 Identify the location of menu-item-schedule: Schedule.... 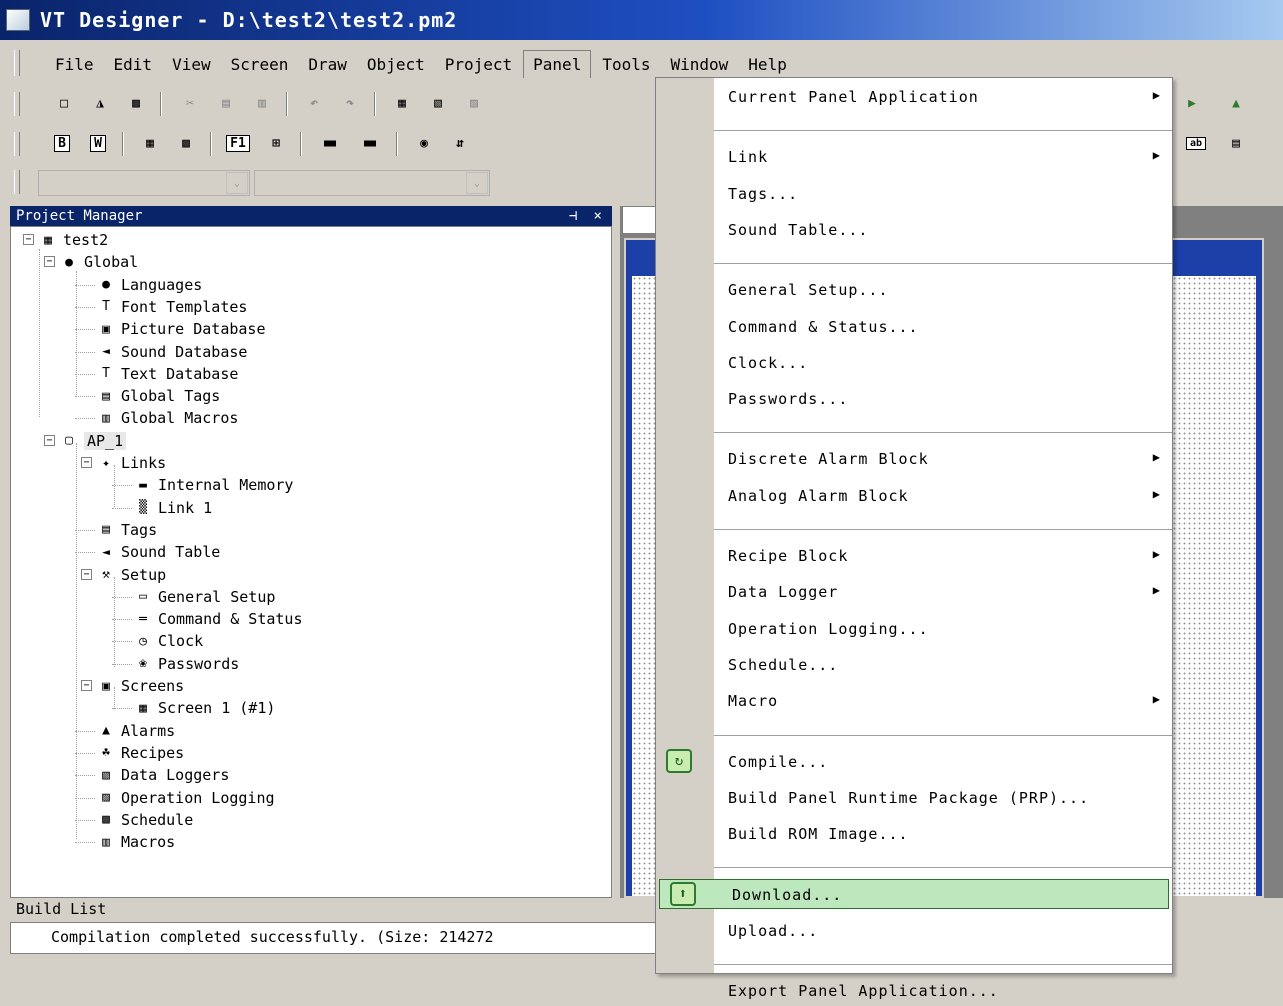
(915, 665).